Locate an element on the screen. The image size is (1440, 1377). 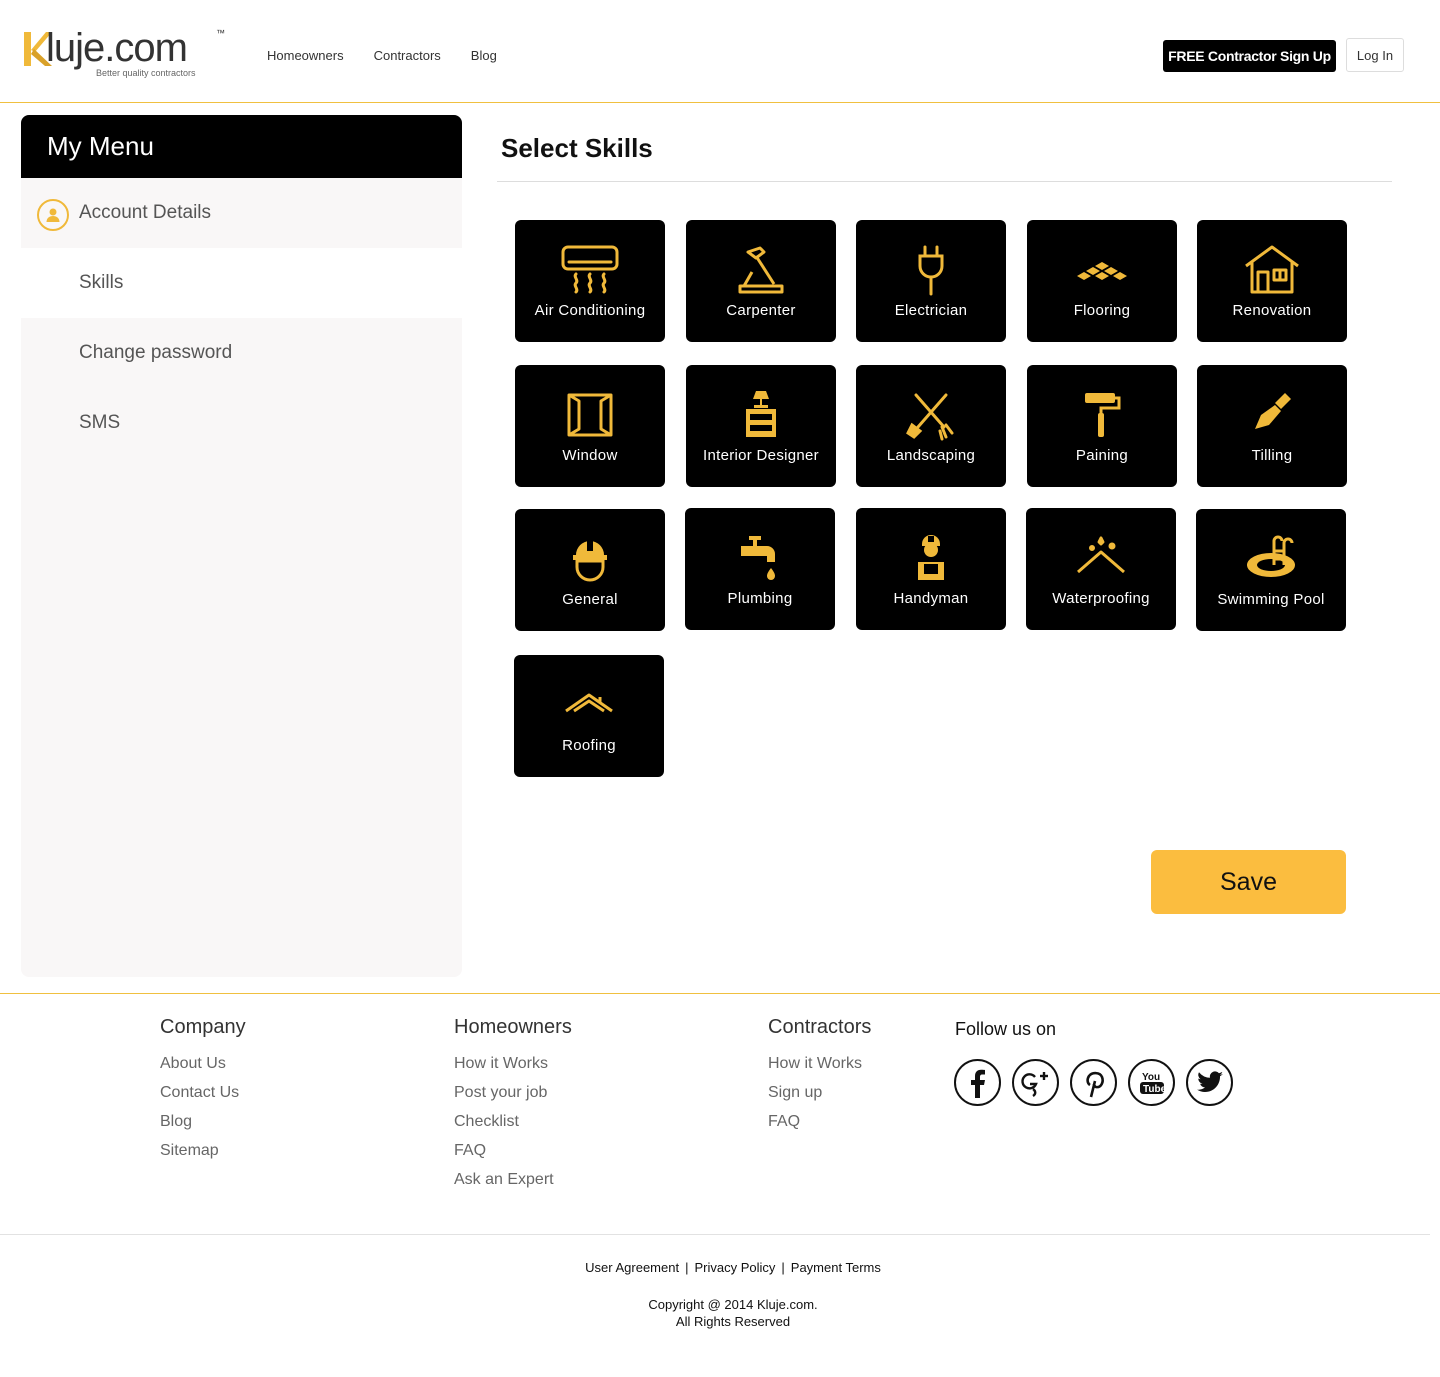
paint-roller-icon is located at coordinates (1103, 414).